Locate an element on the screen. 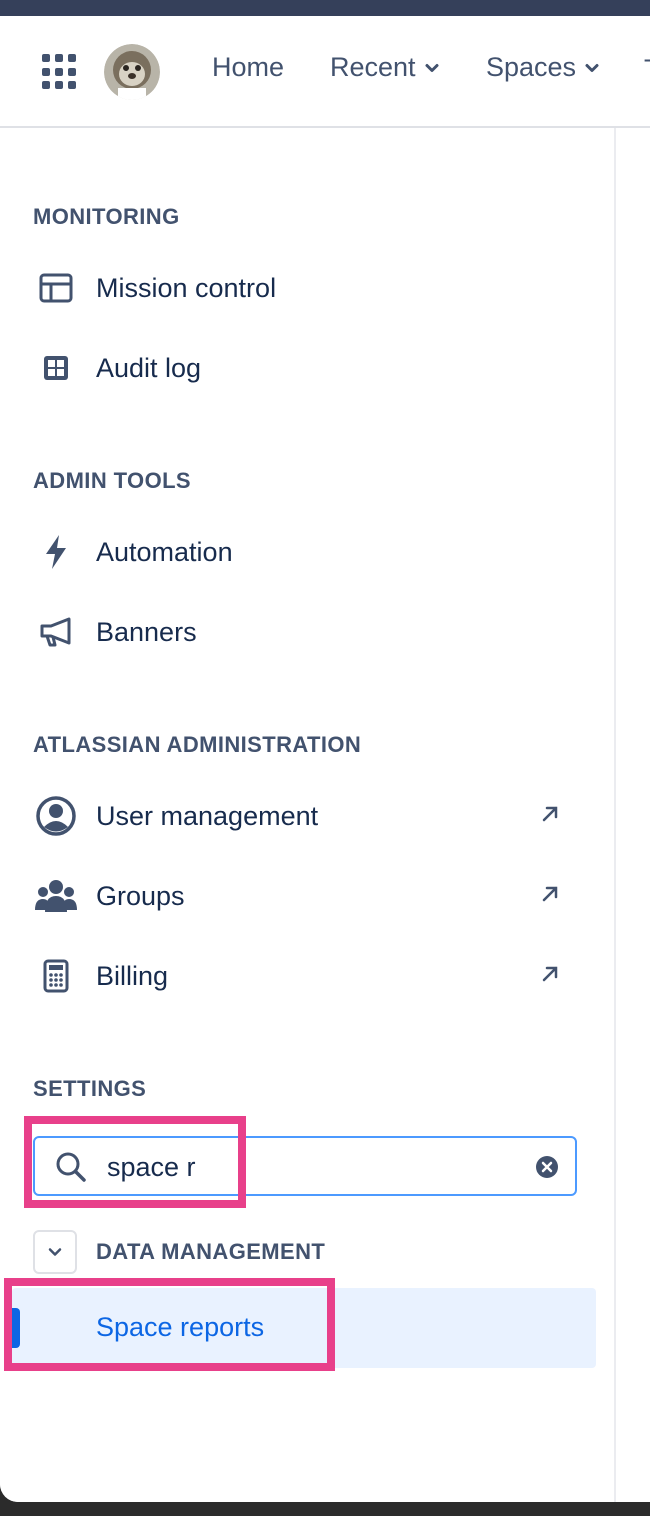 This screenshot has height=1516, width=650. nav-recent: Recent is located at coordinates (385, 67).